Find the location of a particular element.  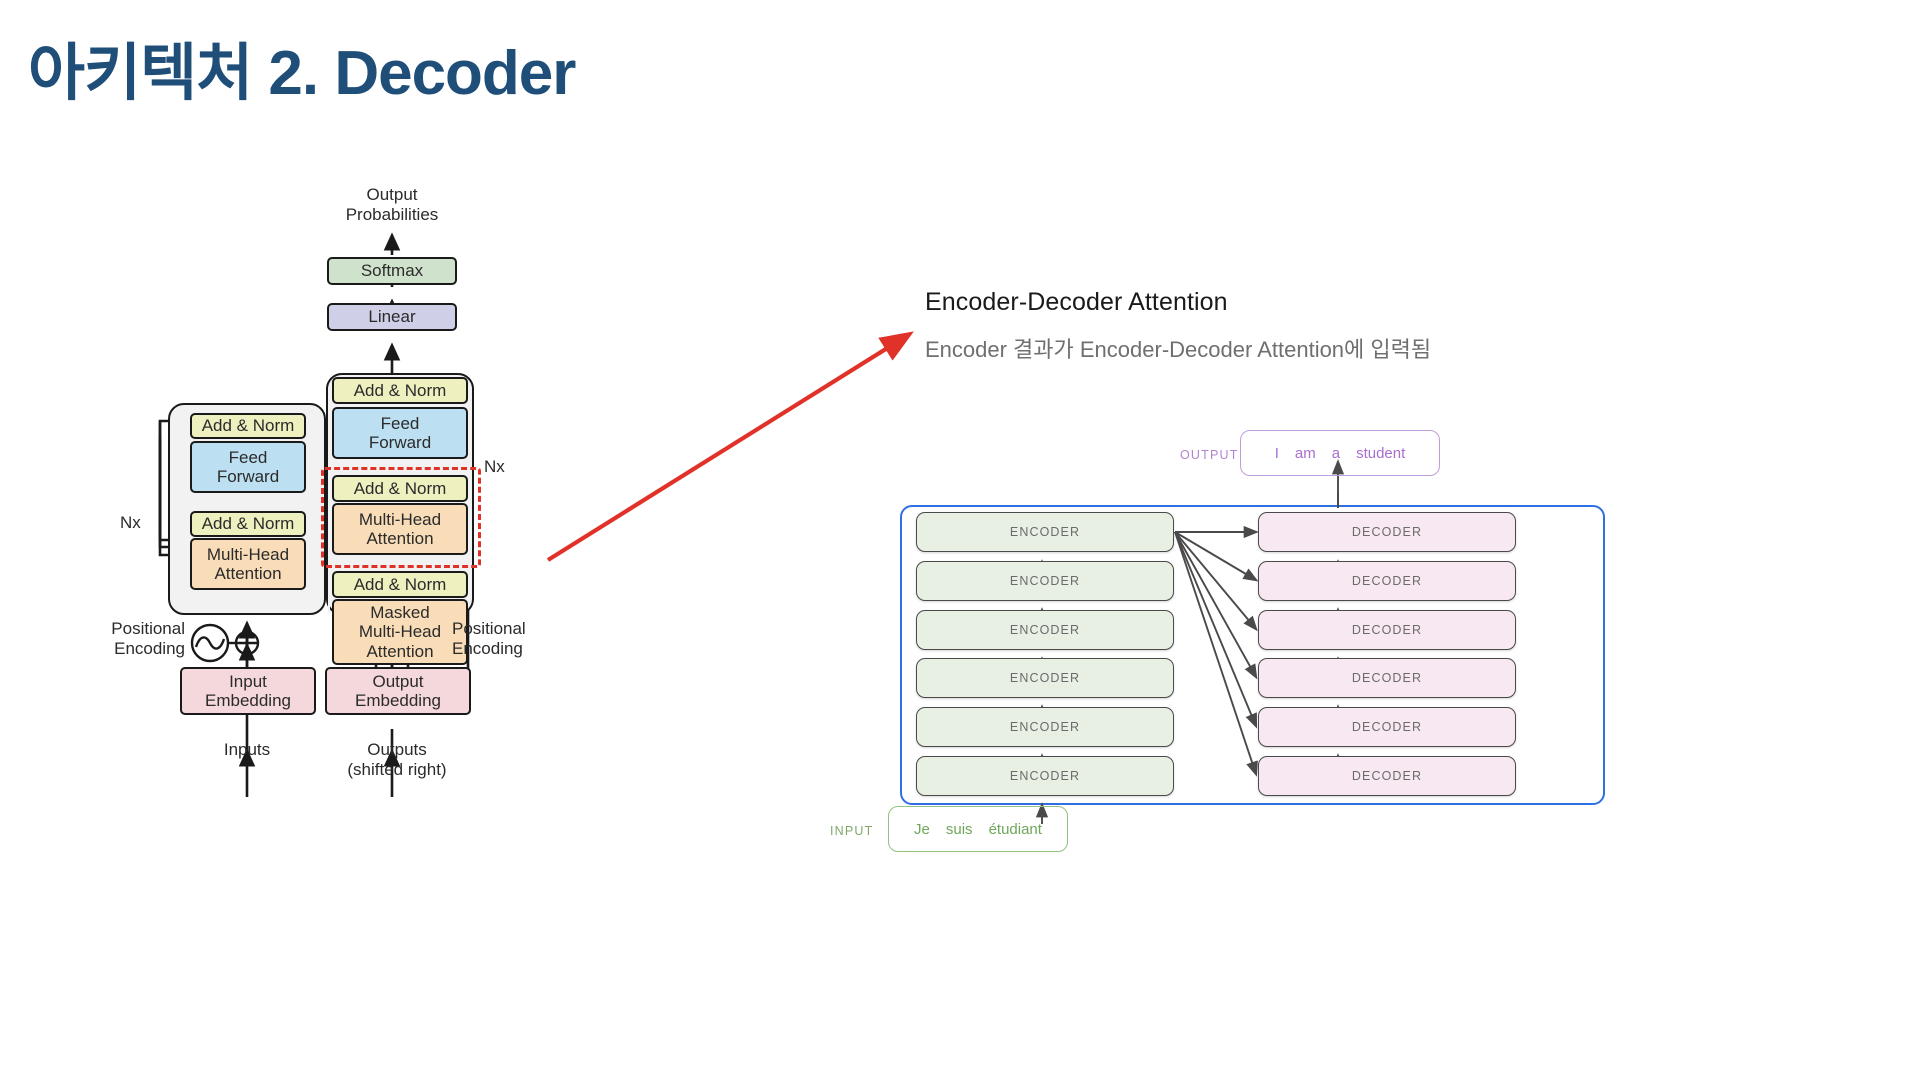

input-tokens-box: Je suis étudiant is located at coordinates (978, 829).